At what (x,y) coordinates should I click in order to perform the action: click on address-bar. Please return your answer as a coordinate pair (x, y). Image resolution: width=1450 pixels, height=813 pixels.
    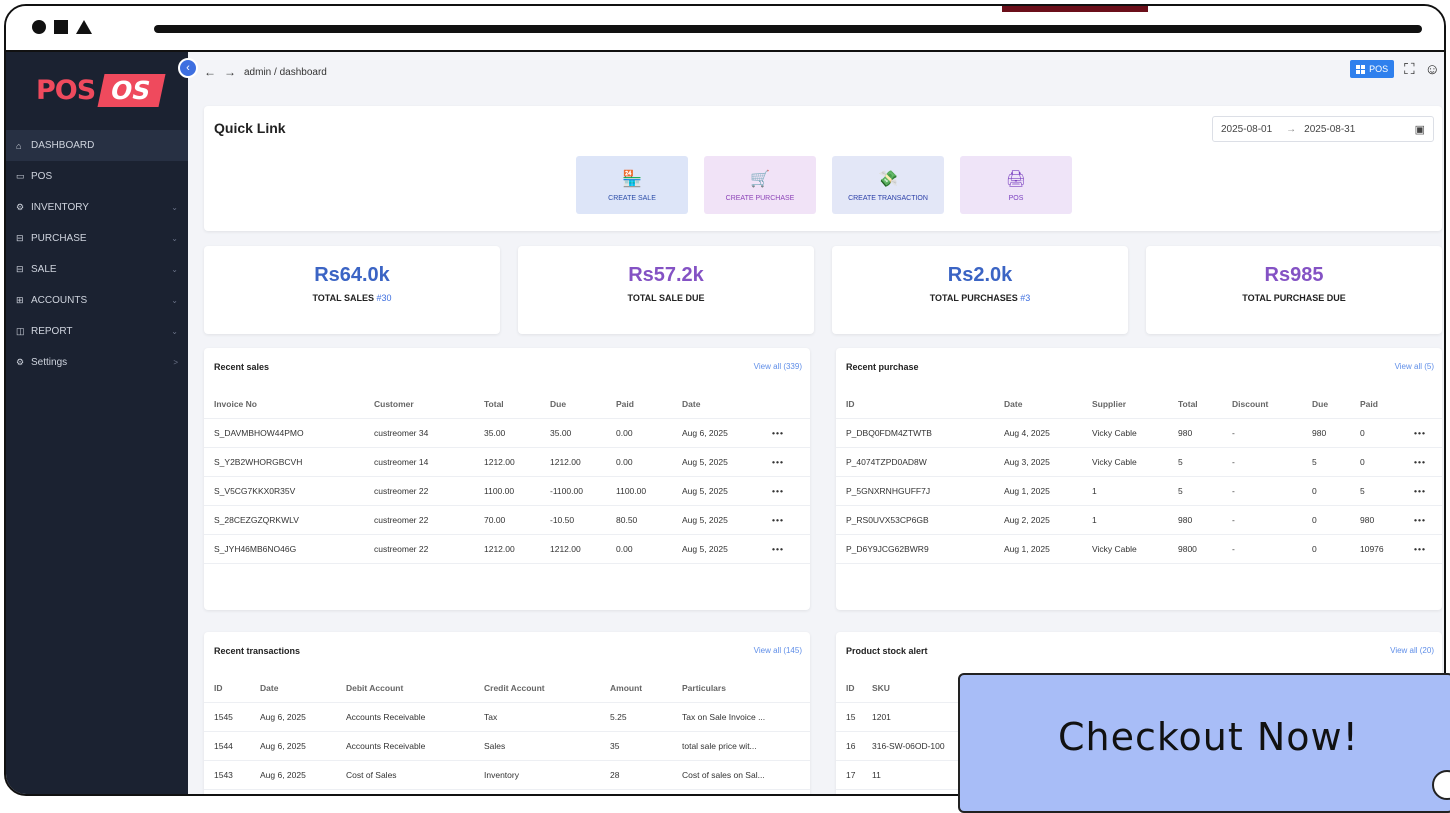
    Looking at the image, I should click on (788, 29).